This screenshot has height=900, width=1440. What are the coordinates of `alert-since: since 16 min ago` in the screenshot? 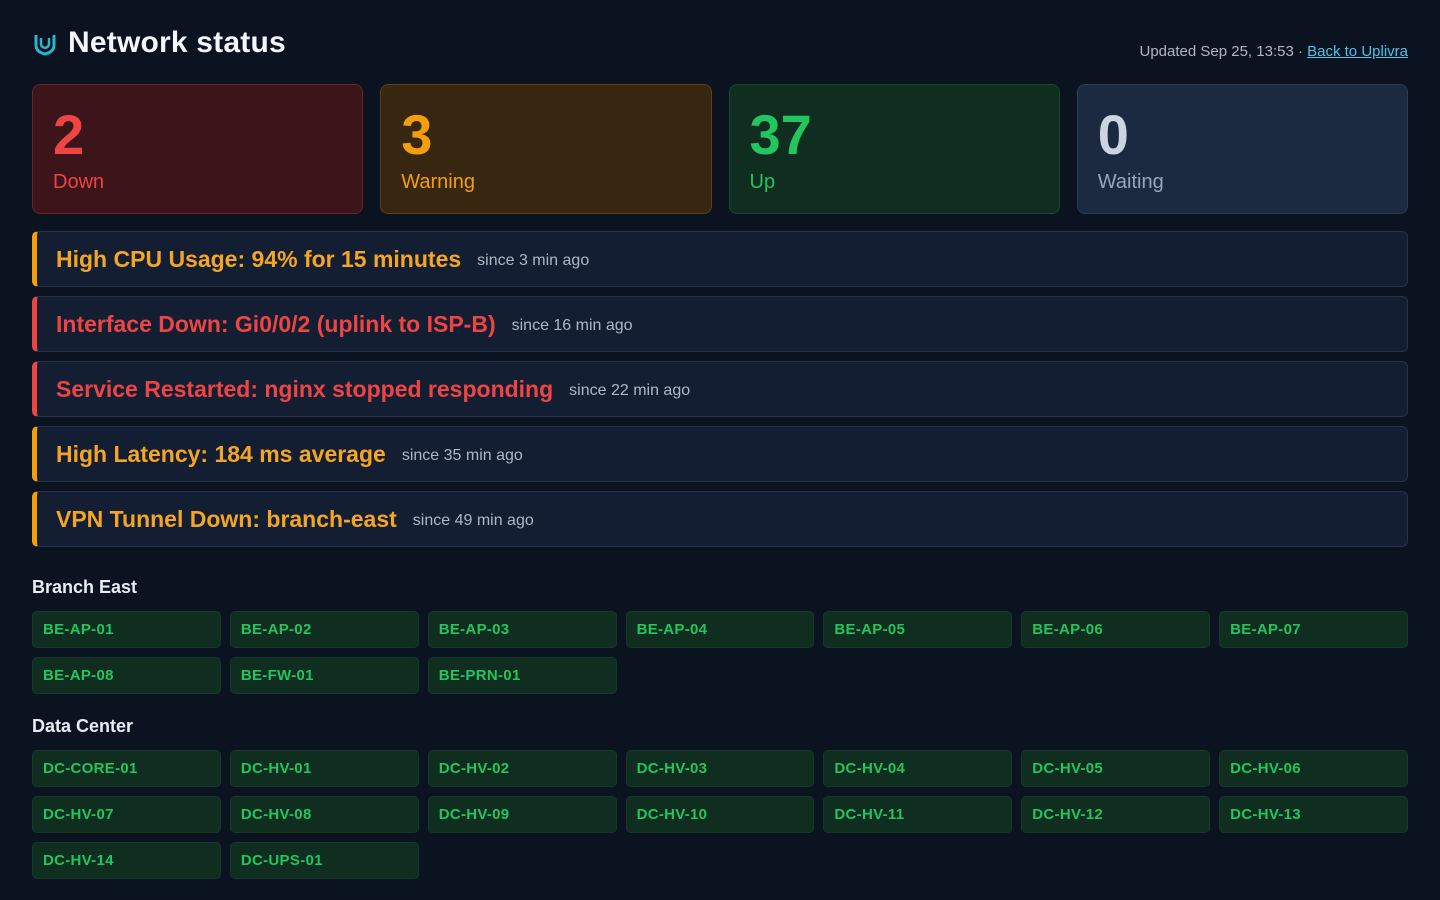 It's located at (572, 325).